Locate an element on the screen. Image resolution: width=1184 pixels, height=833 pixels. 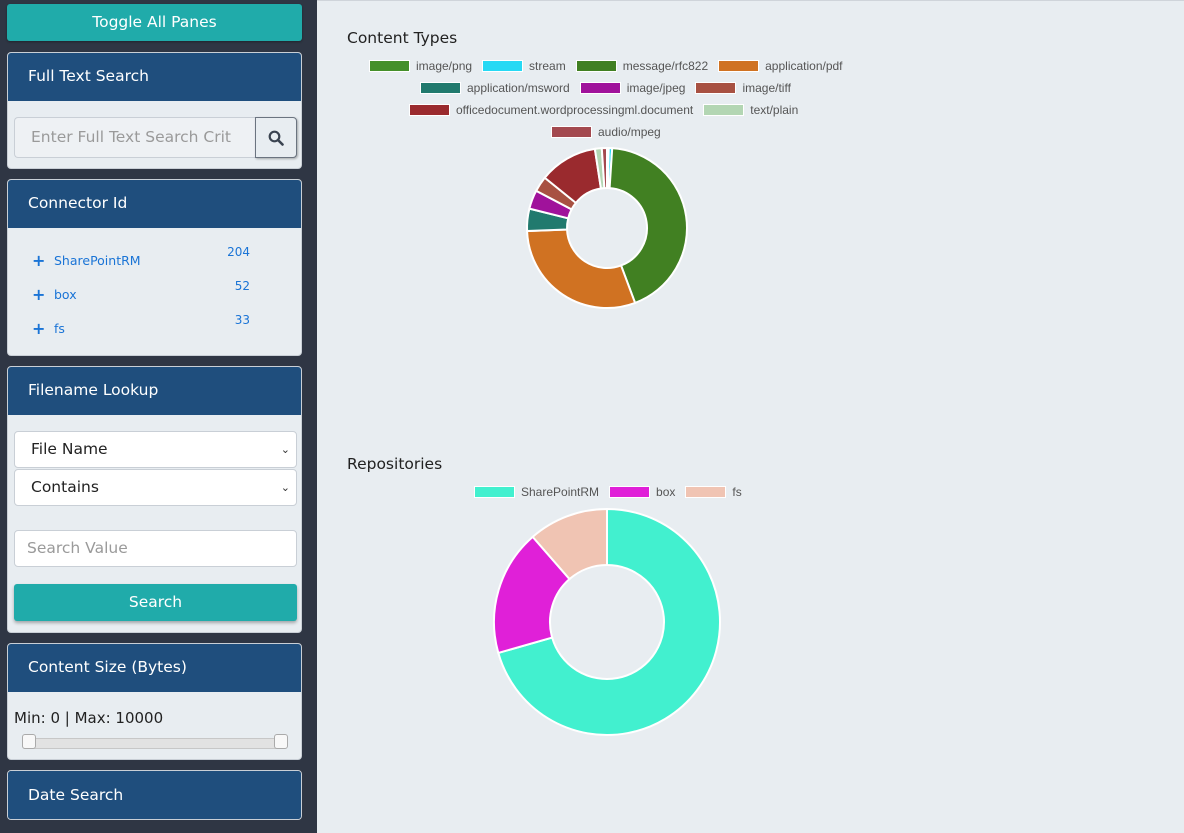
legend-item-image-jpeg: image/jpeg is located at coordinates (632, 88).